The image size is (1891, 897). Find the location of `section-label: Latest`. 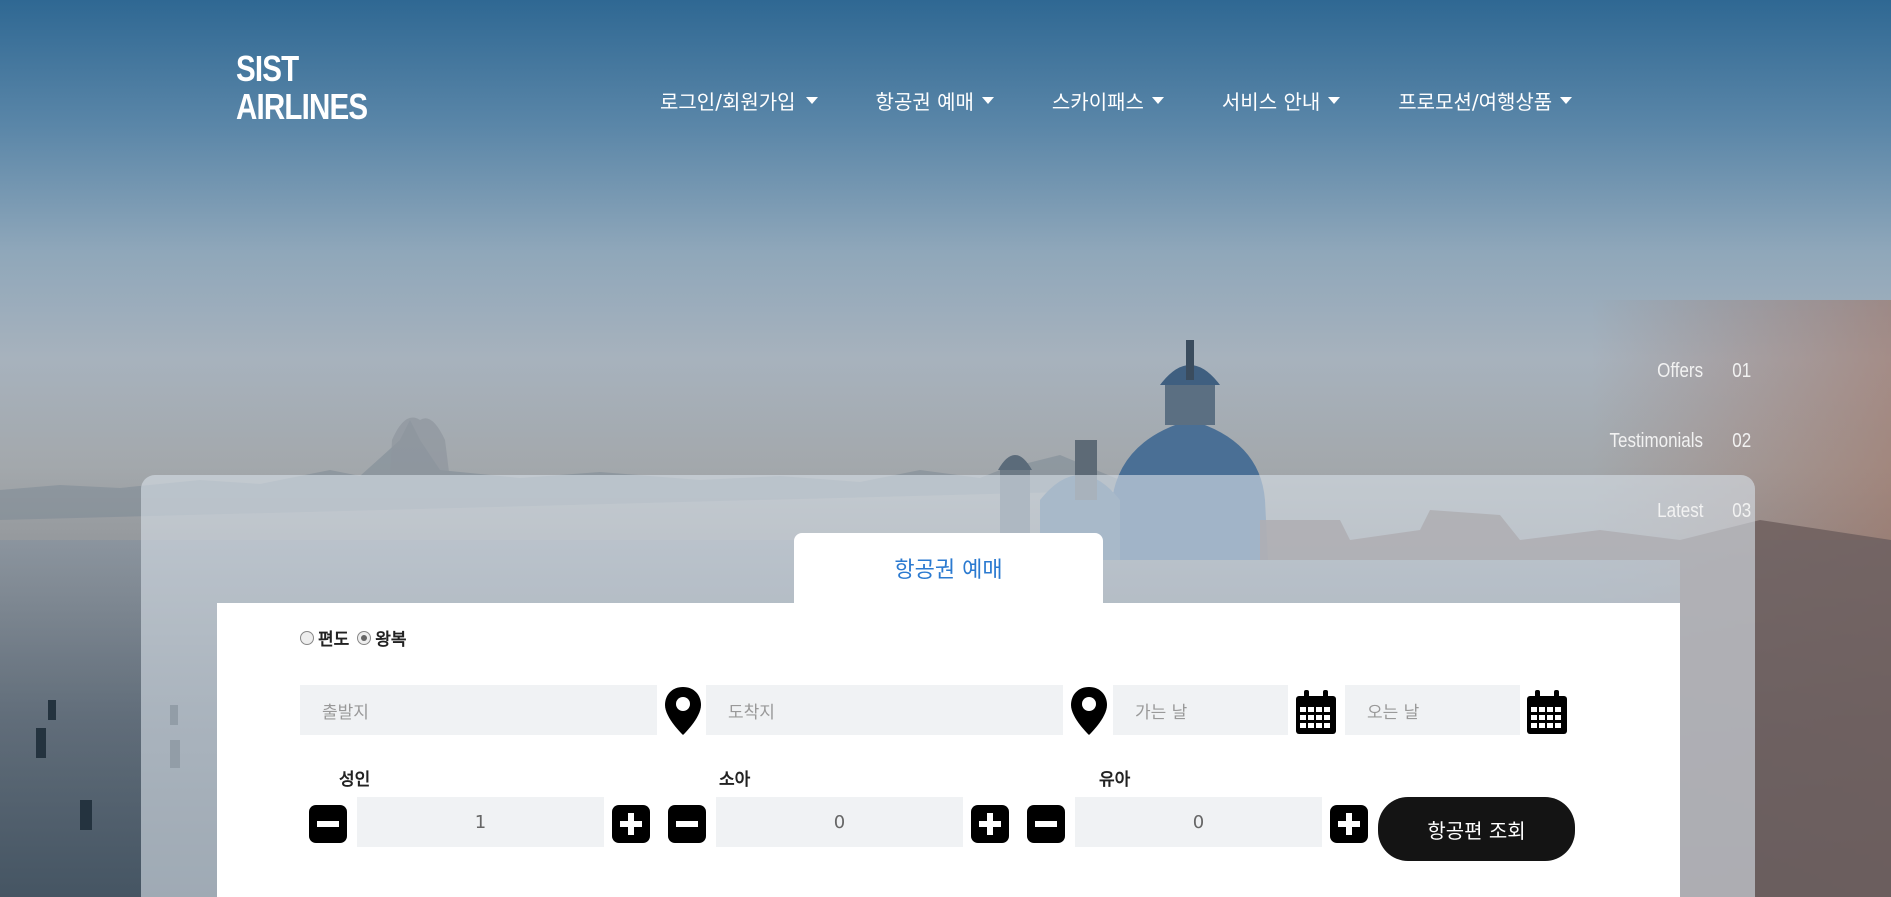

section-label: Latest is located at coordinates (1679, 510).